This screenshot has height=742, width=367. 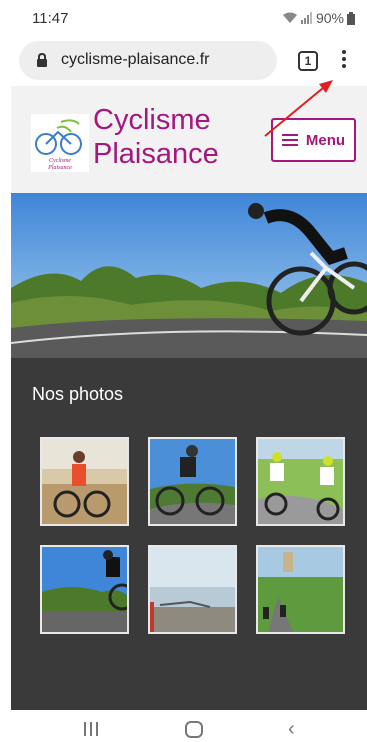 I want to click on site-title: Cyclisme Plaisance, so click(x=178, y=137).